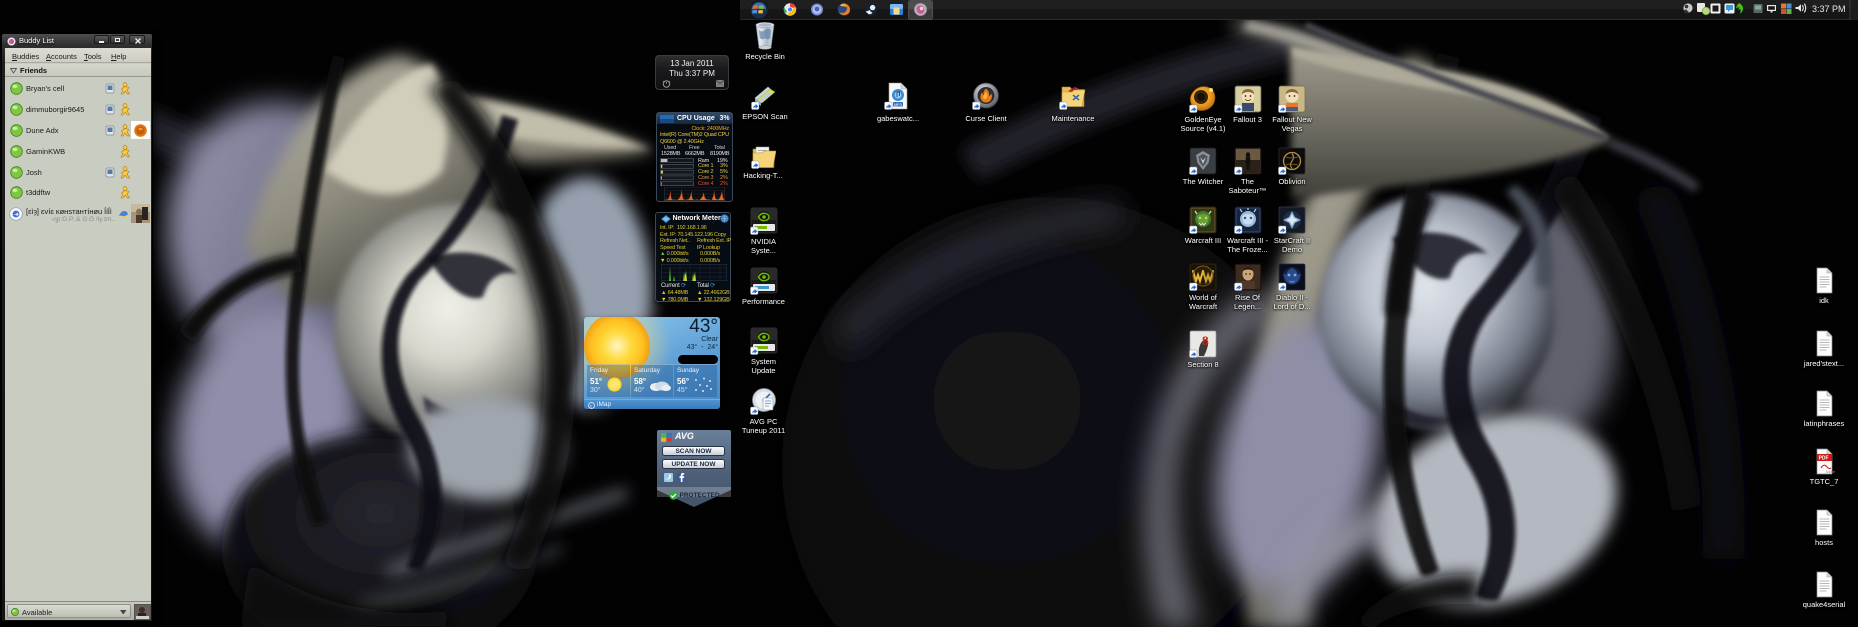  What do you see at coordinates (1205, 340) in the screenshot?
I see `svg-text: 8` at bounding box center [1205, 340].